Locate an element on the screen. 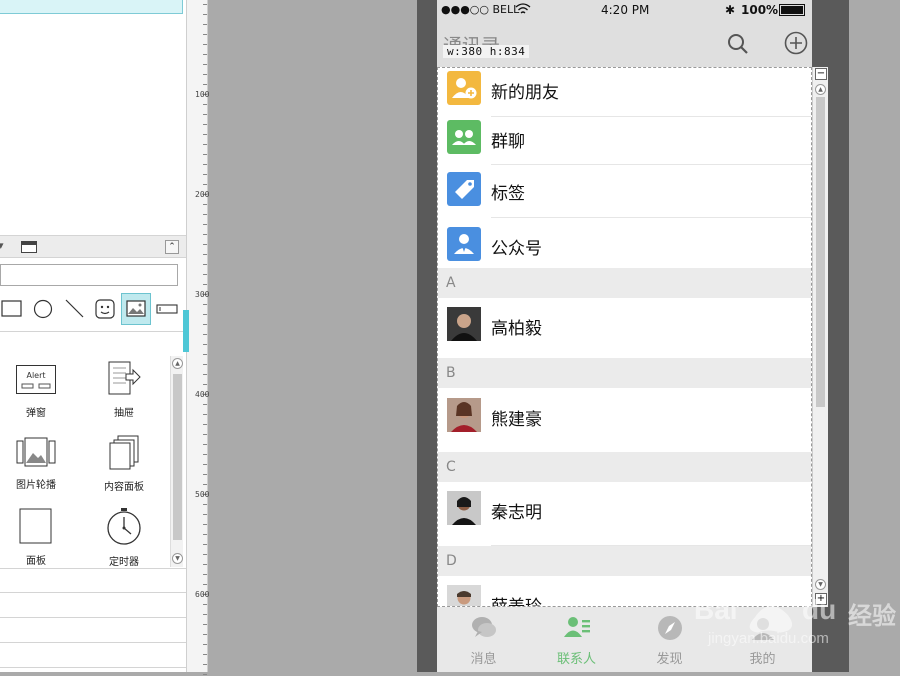 This screenshot has width=900, height=676. selected-field is located at coordinates (91, 7).